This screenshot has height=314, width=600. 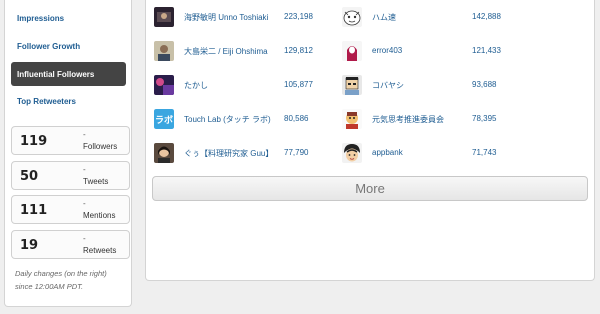 What do you see at coordinates (196, 85) in the screenshot?
I see `follower-name: たかし` at bounding box center [196, 85].